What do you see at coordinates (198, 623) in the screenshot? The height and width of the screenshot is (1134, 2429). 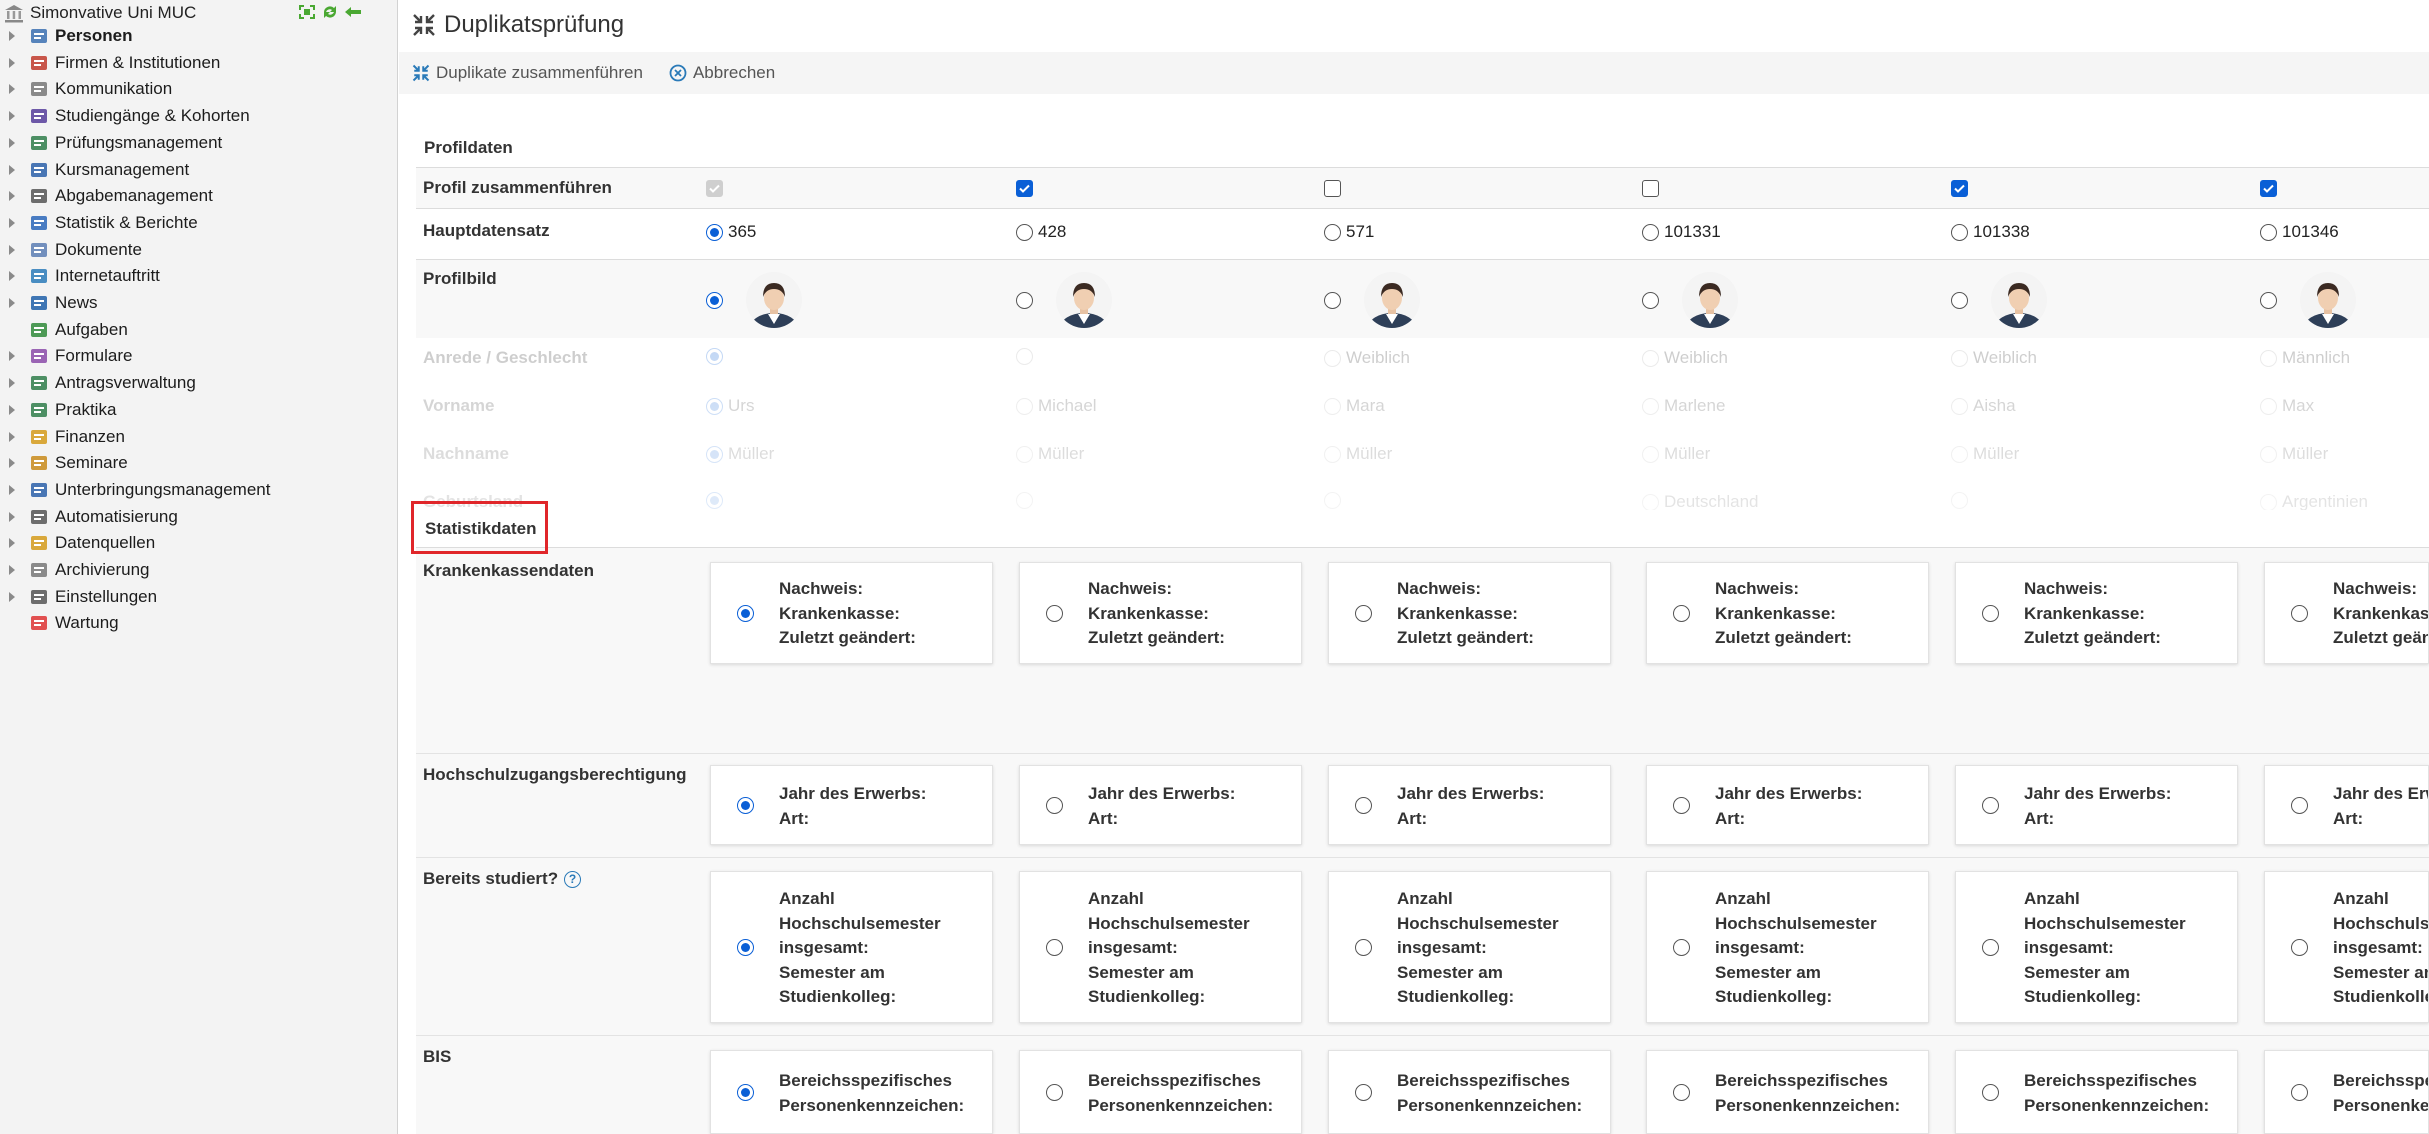 I see `sidebar-item-wartung: Wartung` at bounding box center [198, 623].